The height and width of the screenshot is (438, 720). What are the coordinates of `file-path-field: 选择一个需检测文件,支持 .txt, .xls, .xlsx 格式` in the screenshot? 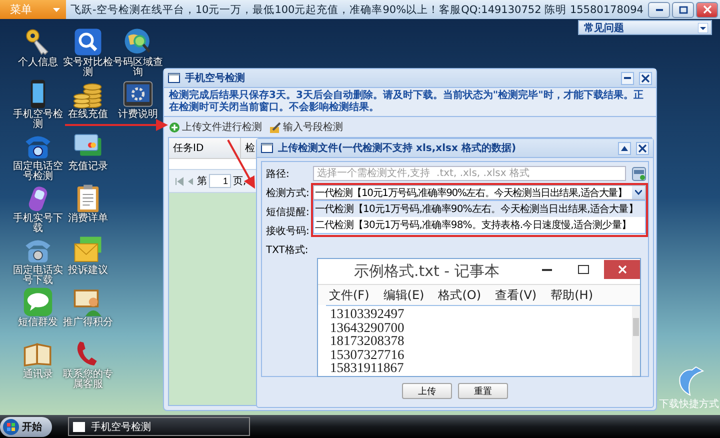 It's located at (469, 173).